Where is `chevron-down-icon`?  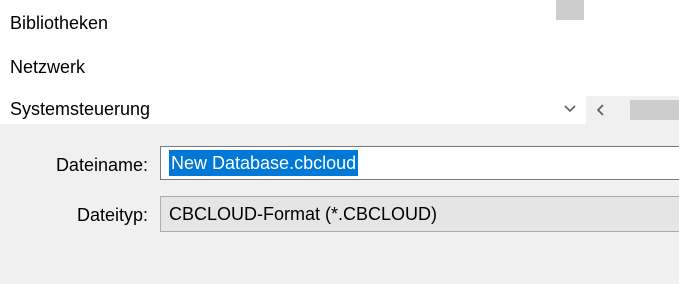
chevron-down-icon is located at coordinates (570, 109).